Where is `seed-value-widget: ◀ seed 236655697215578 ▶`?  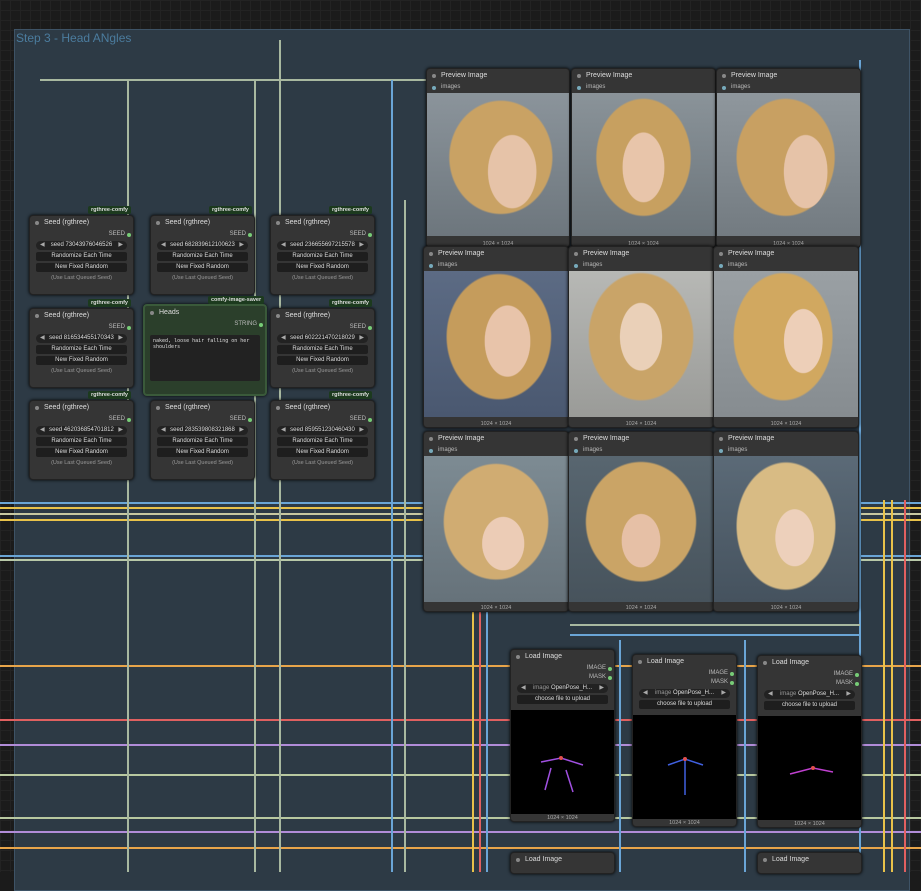 seed-value-widget: ◀ seed 236655697215578 ▶ is located at coordinates (322, 245).